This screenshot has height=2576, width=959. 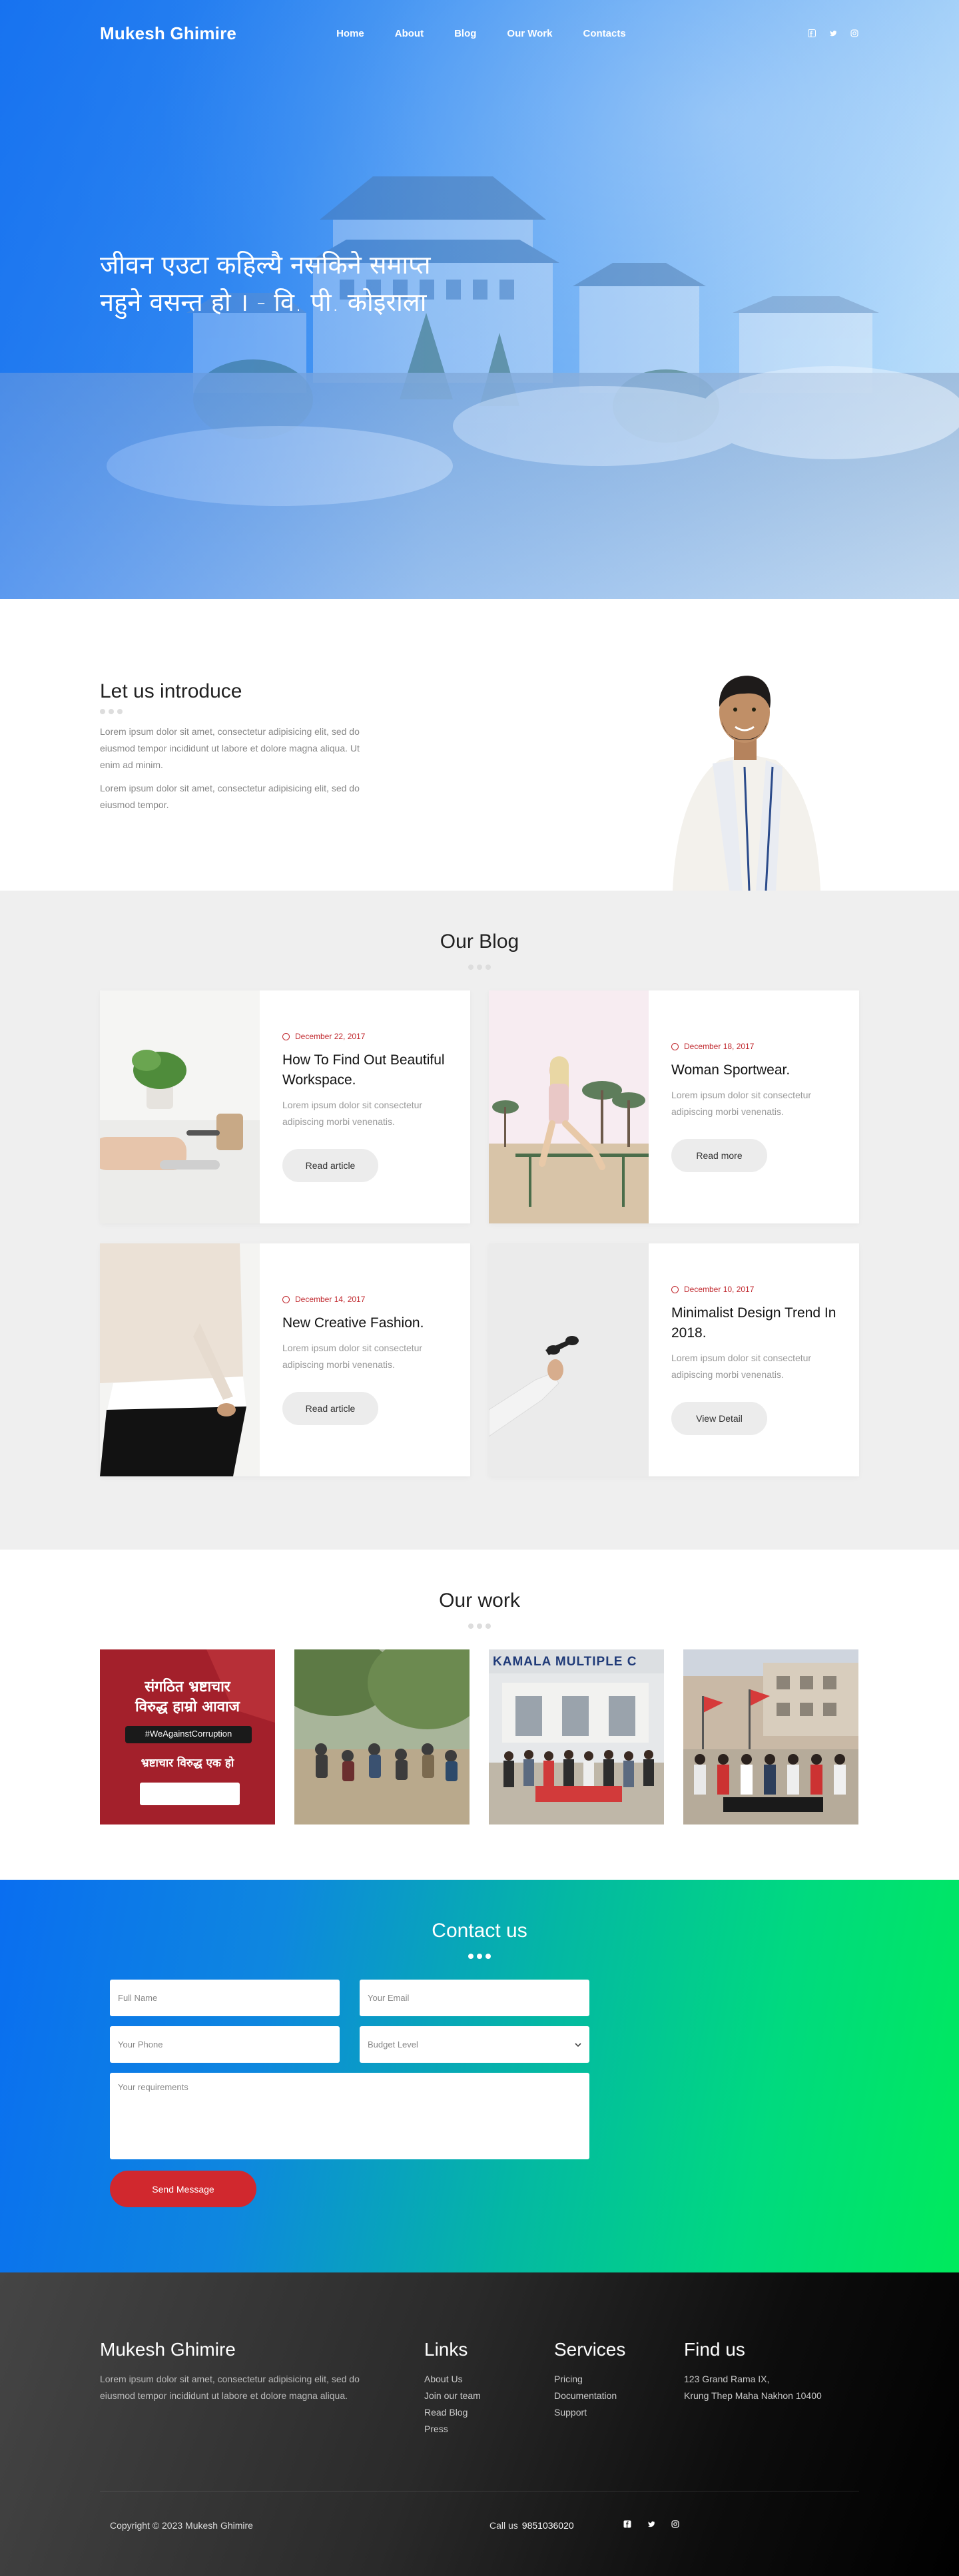 I want to click on footer-services-list: Pricing Documentation Support, so click(x=585, y=2396).